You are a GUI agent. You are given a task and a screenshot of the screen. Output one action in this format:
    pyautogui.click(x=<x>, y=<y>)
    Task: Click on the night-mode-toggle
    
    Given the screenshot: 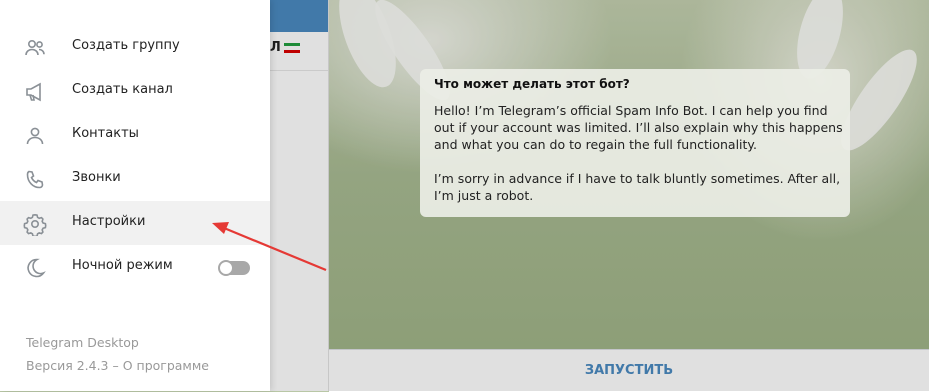 What is the action you would take?
    pyautogui.click(x=234, y=268)
    